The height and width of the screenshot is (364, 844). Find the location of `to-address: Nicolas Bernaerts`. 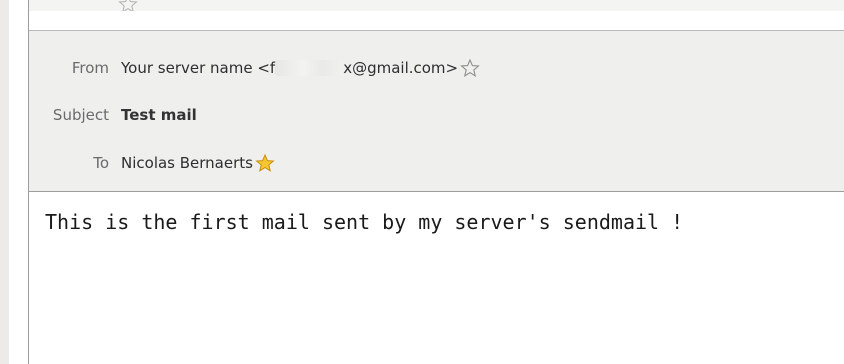

to-address: Nicolas Bernaerts is located at coordinates (198, 163).